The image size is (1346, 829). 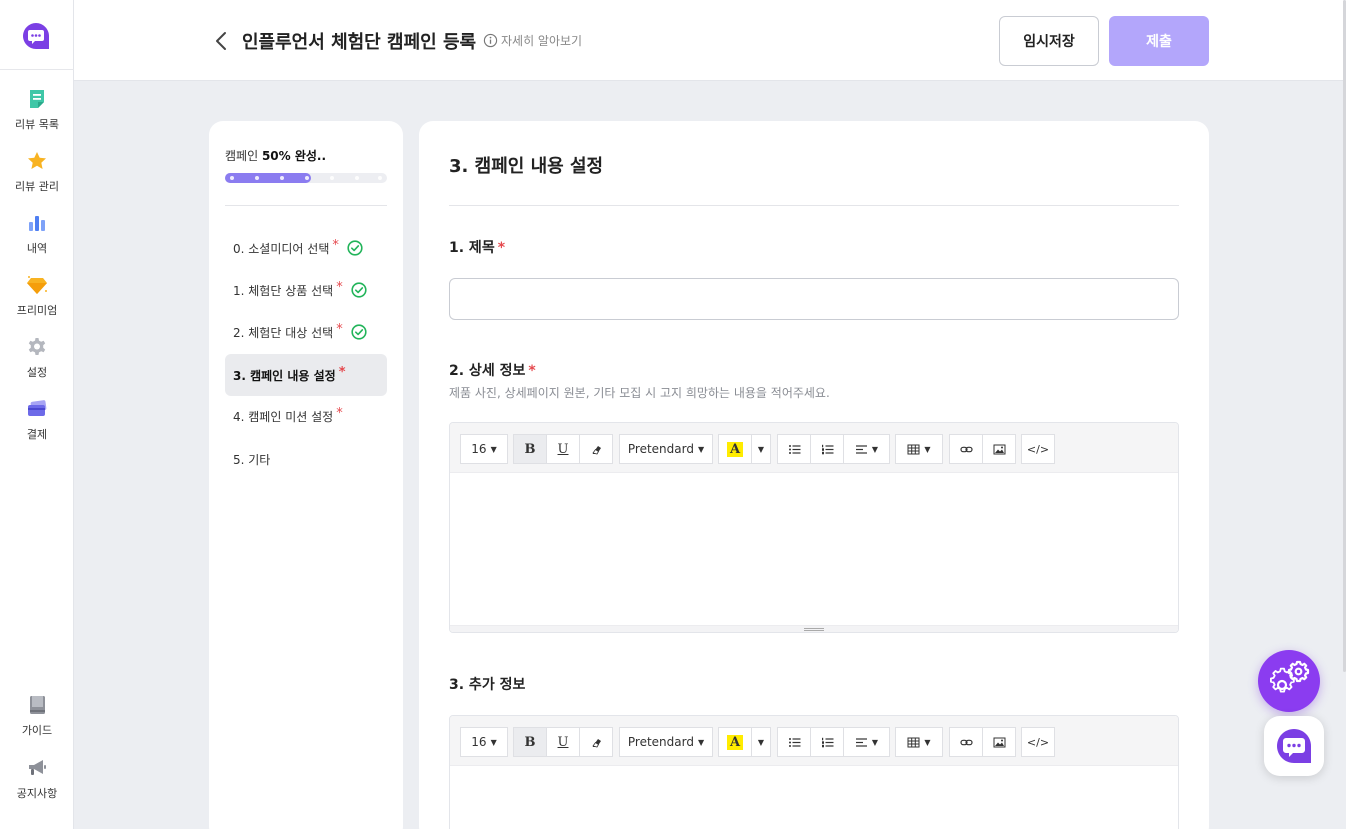 I want to click on back-arrow-icon, so click(x=222, y=41).